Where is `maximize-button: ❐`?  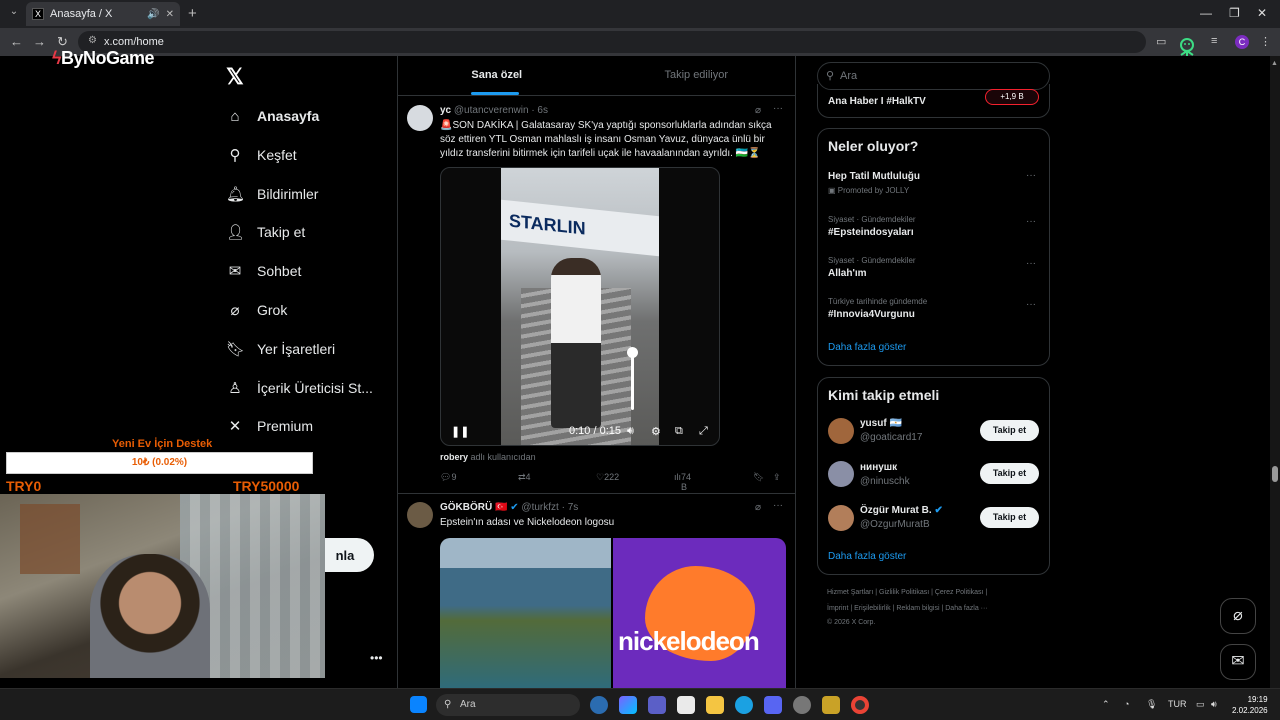
maximize-button: ❐ is located at coordinates (1234, 13).